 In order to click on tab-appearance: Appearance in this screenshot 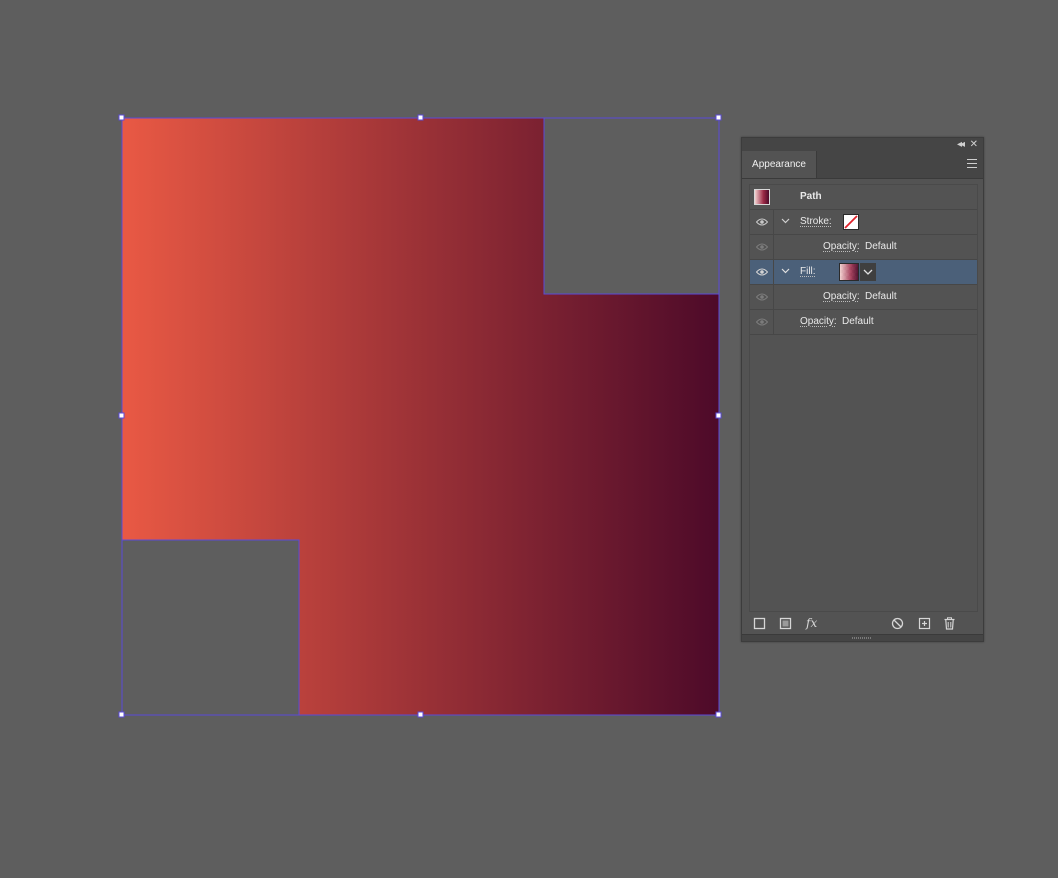, I will do `click(779, 164)`.